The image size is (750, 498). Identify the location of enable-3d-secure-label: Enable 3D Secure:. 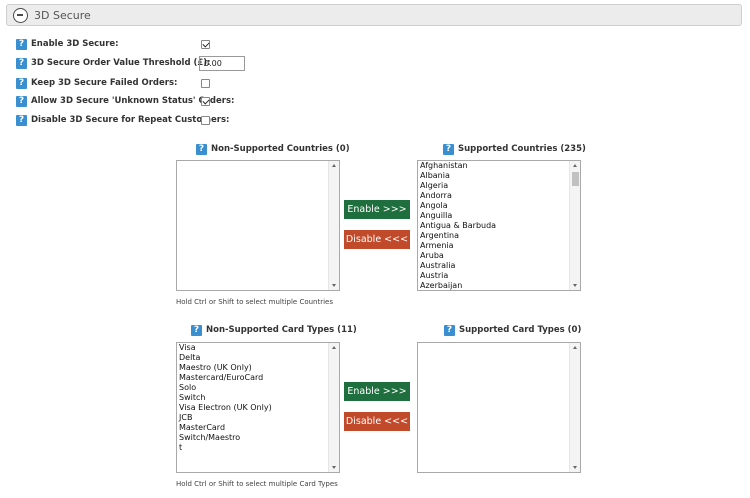
(75, 44).